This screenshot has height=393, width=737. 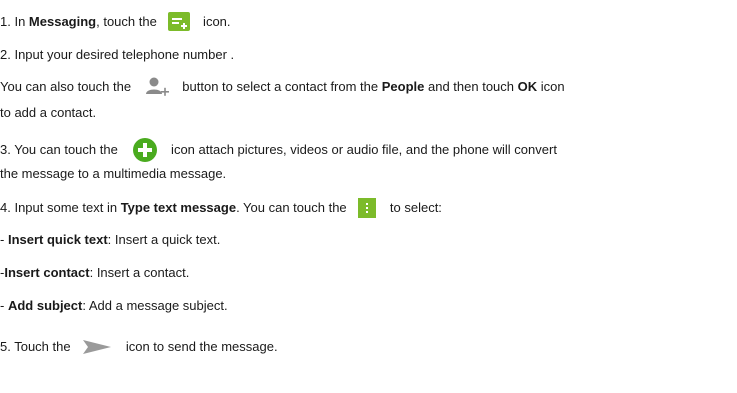 What do you see at coordinates (145, 150) in the screenshot?
I see `attach-plus-icon` at bounding box center [145, 150].